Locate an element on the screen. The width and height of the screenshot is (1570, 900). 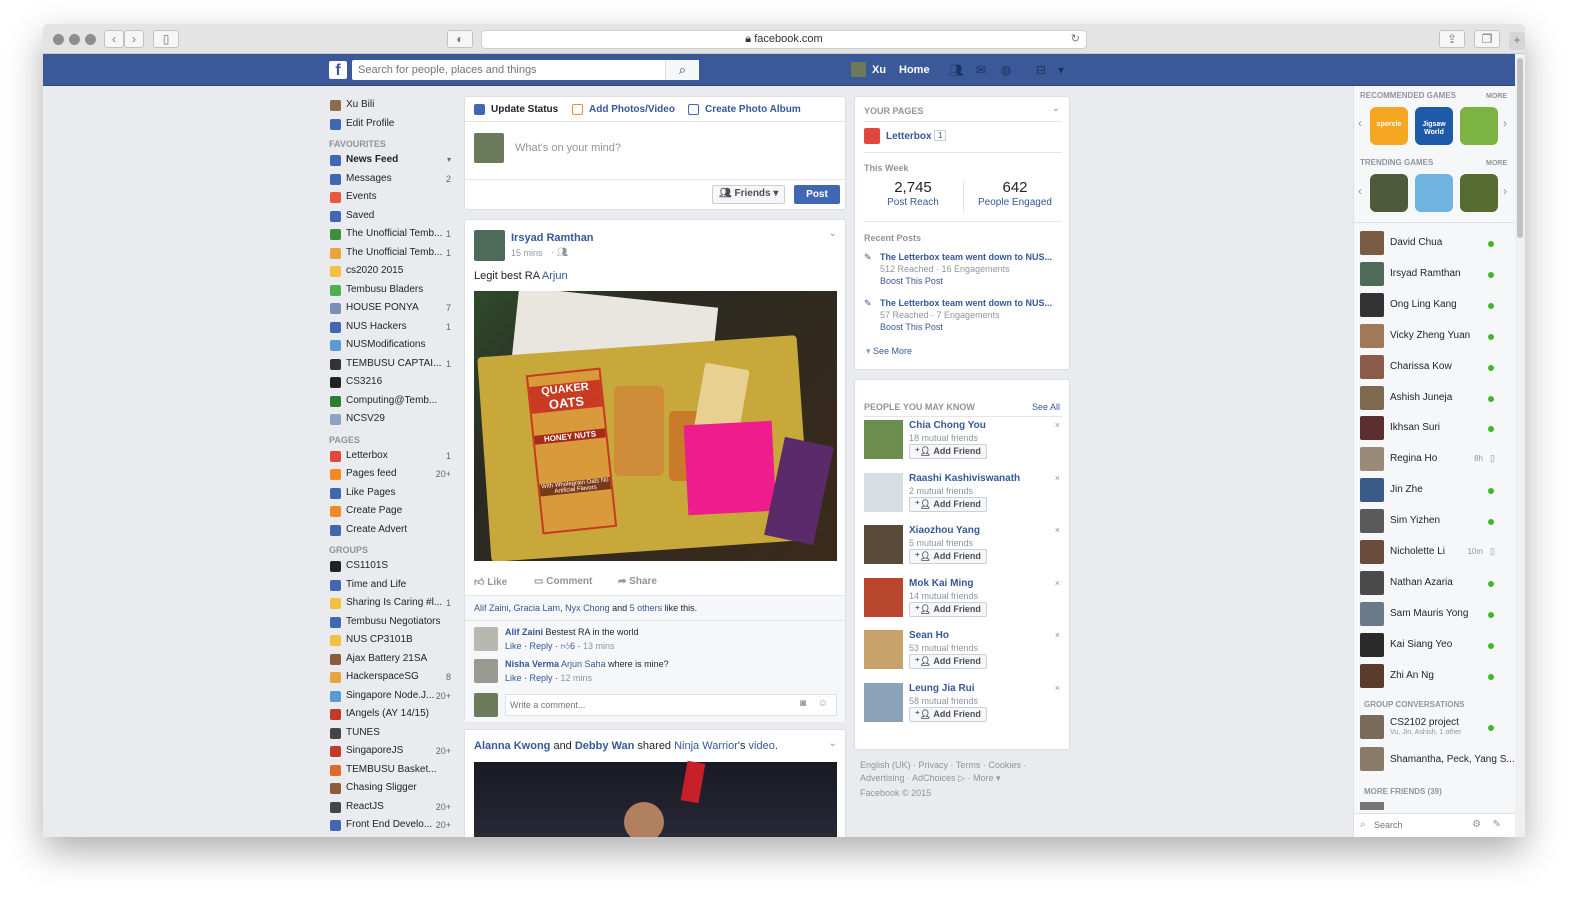
nav-item: Sharing Is Caring #l... 1 is located at coordinates (394, 603).